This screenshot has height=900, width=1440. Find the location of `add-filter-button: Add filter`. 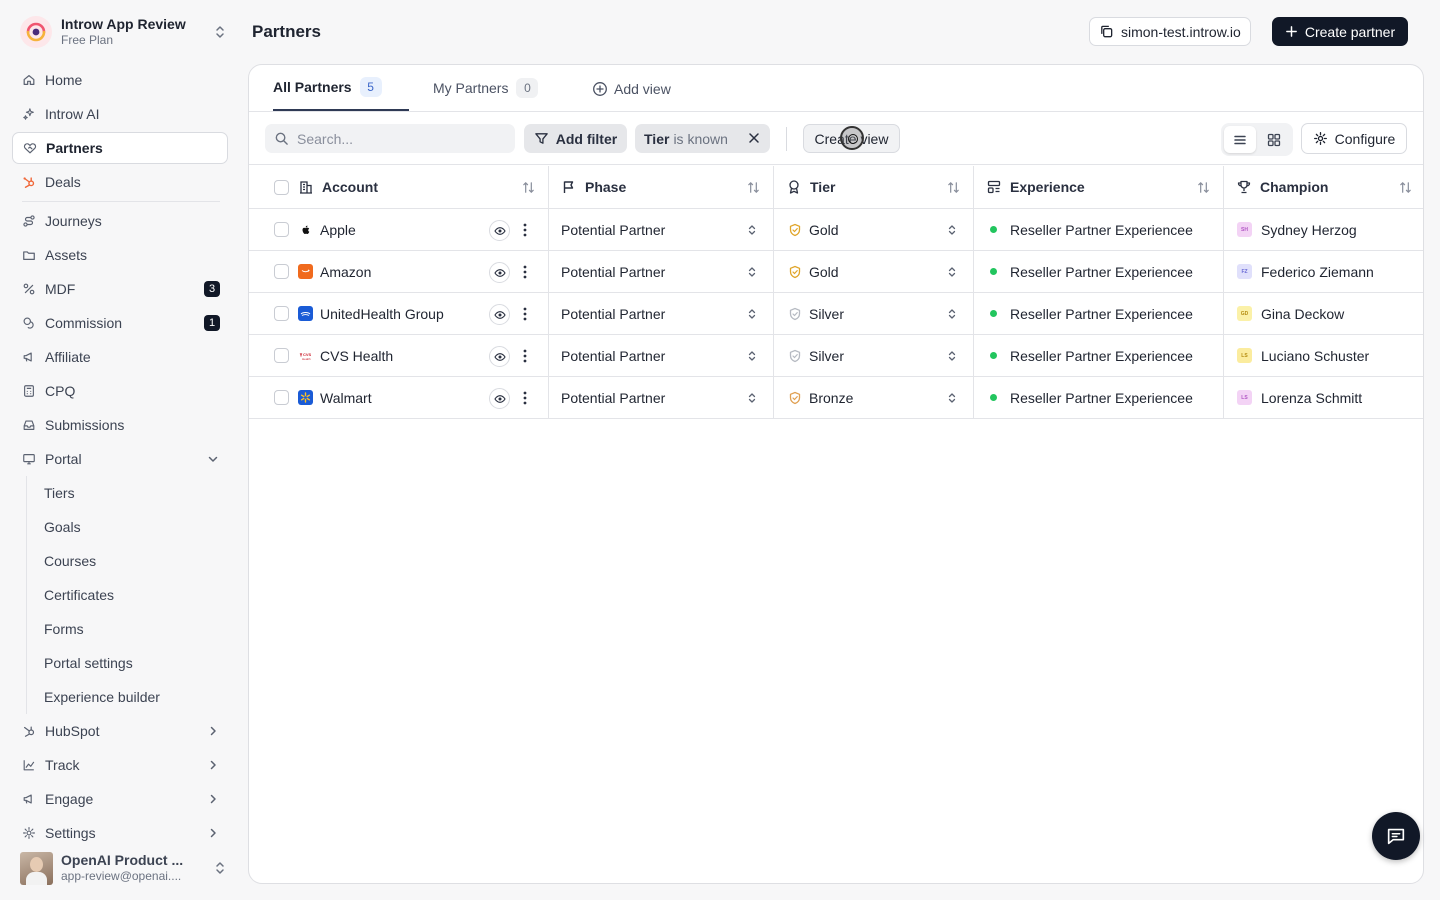

add-filter-button: Add filter is located at coordinates (575, 138).